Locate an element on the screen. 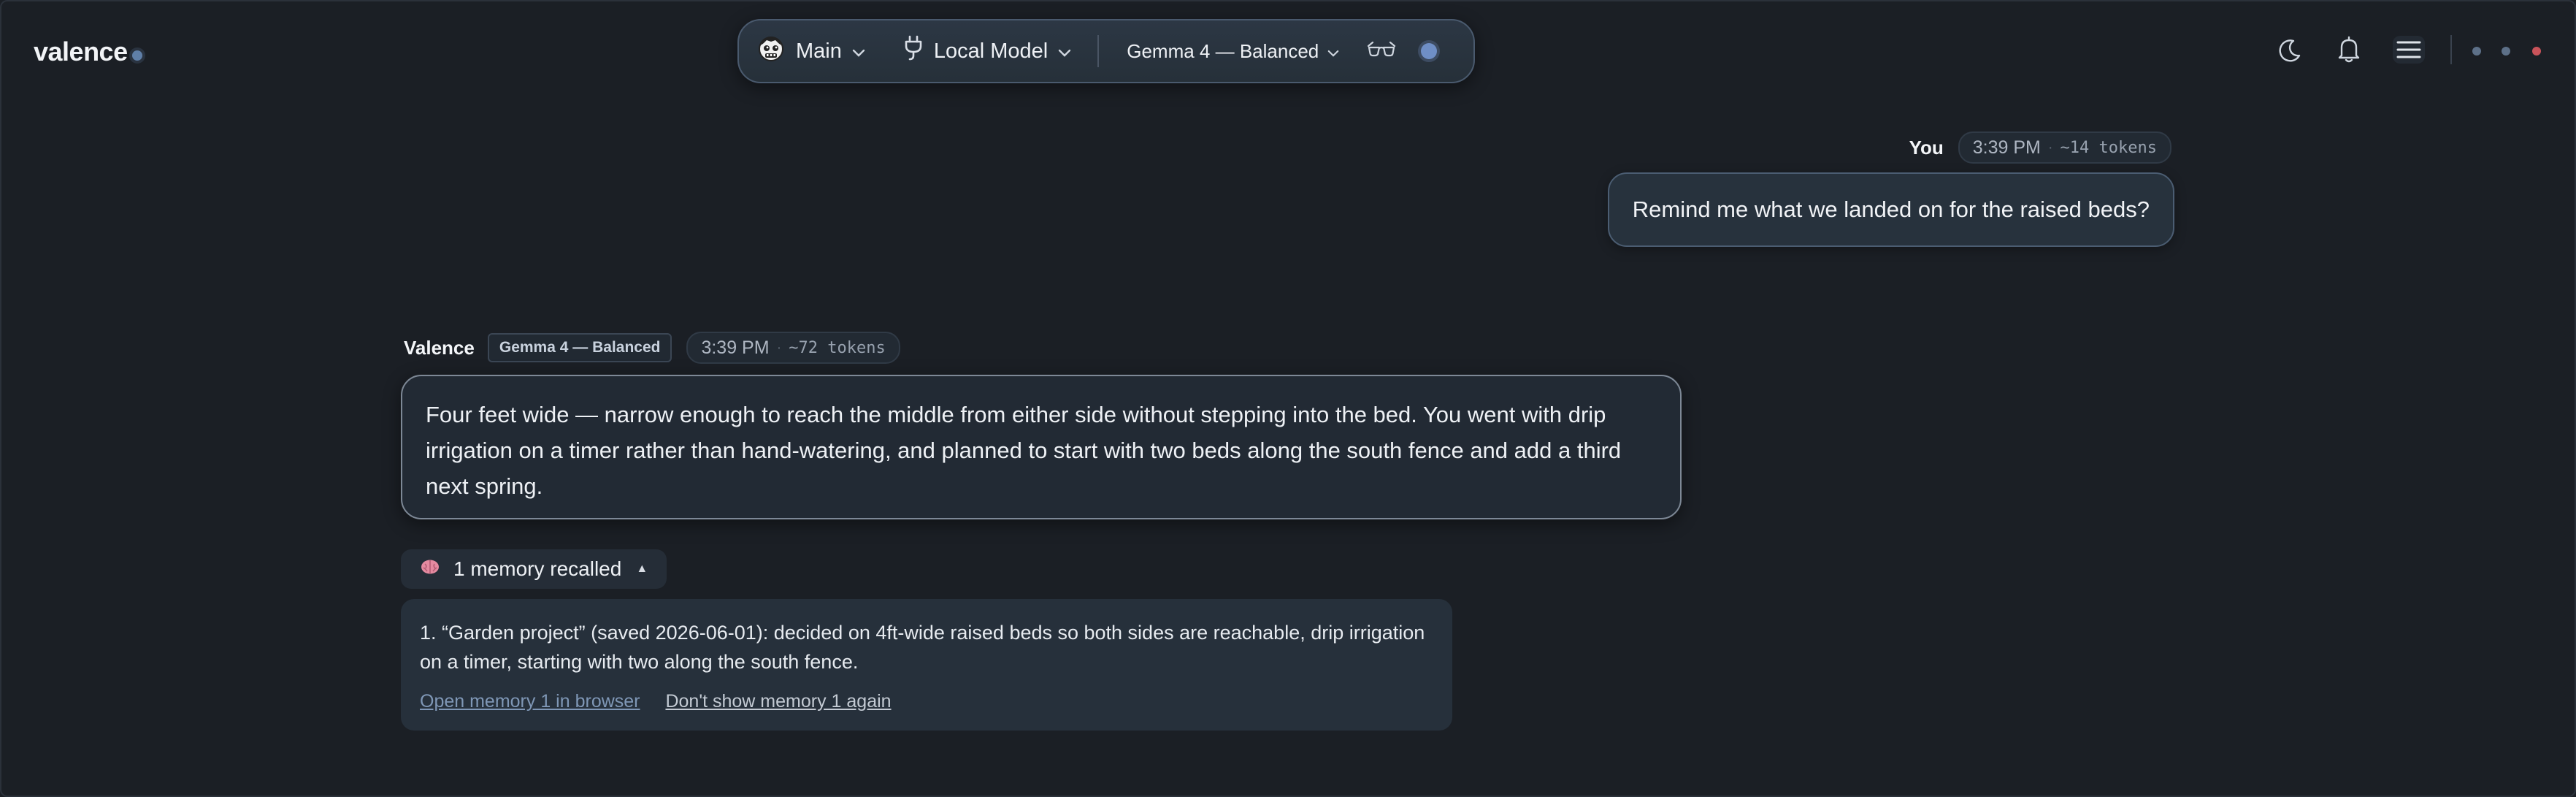  memory-toggle-label: 1 memory recalled is located at coordinates (537, 568).